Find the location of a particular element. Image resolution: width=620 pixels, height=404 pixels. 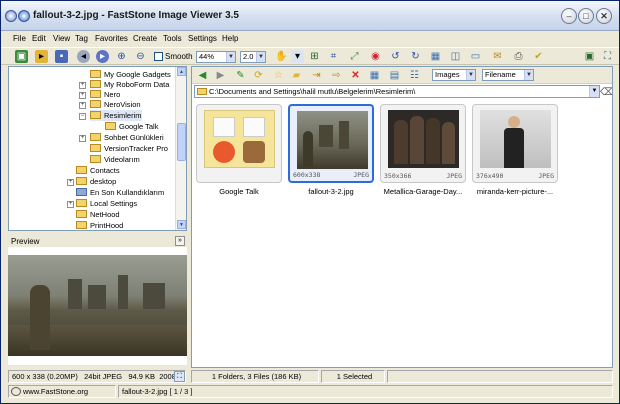

fullscreen-icon: ⛶ is located at coordinates (607, 56).